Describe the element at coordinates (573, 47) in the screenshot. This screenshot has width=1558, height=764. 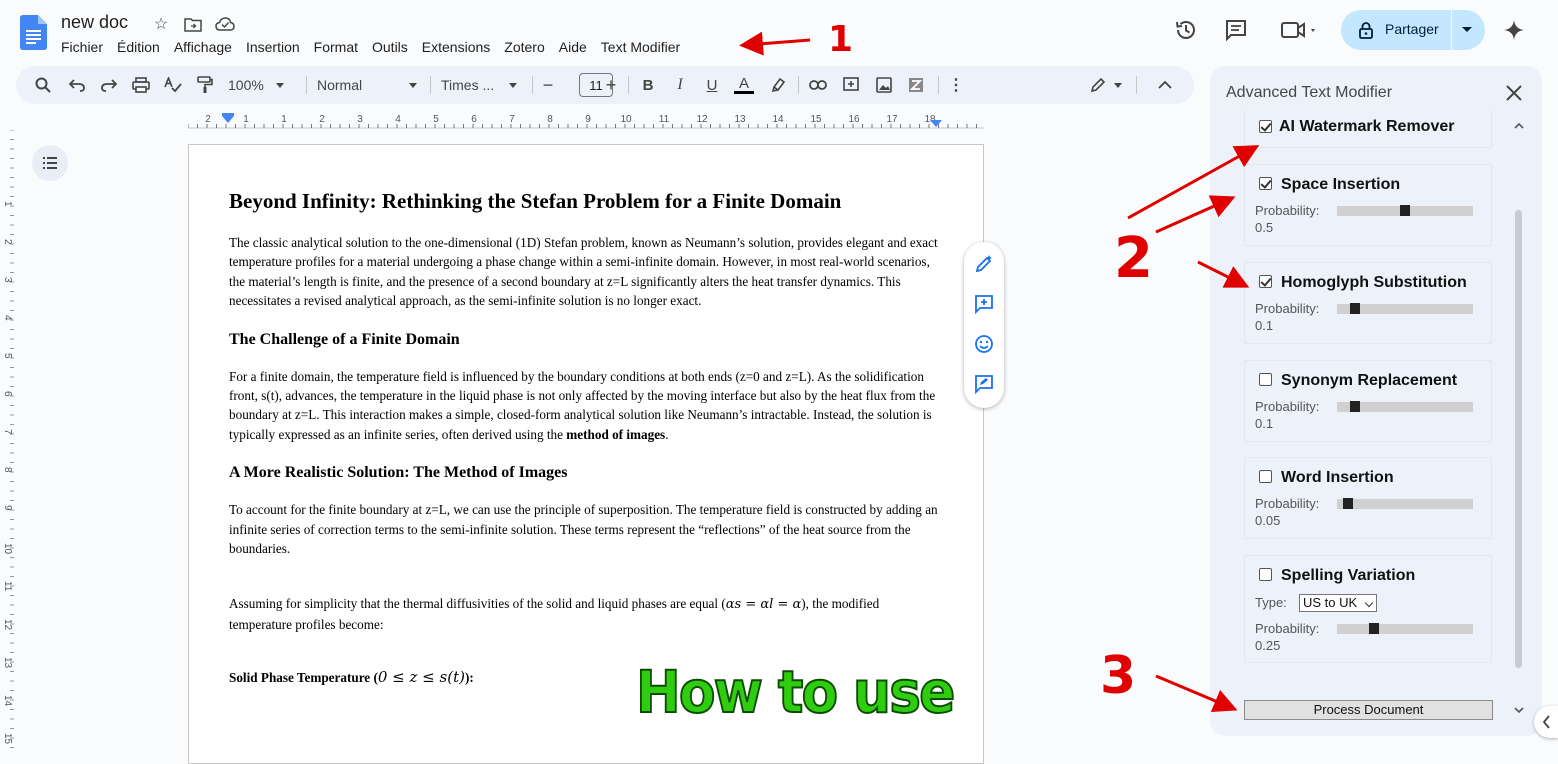
I see `menu-aide: Aide` at that location.